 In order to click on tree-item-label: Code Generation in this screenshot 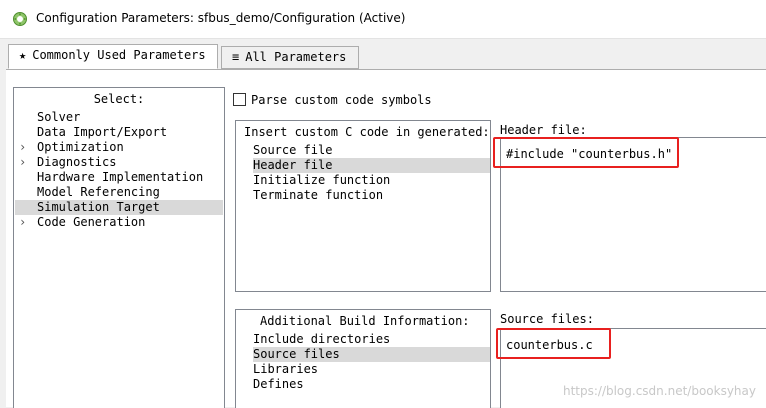, I will do `click(91, 222)`.